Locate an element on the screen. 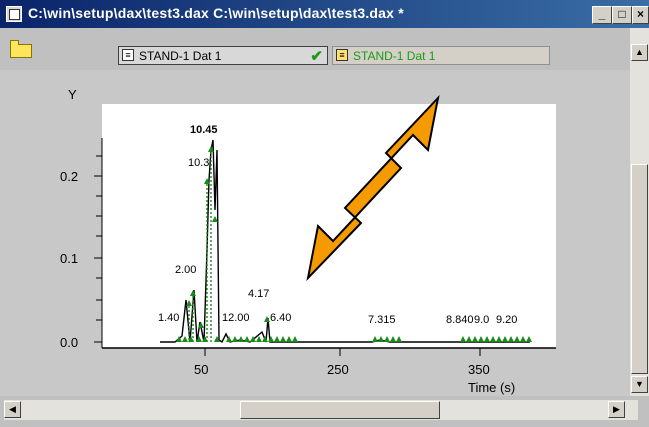  tab1-label: STAND-1 Dat 1 is located at coordinates (180, 56).